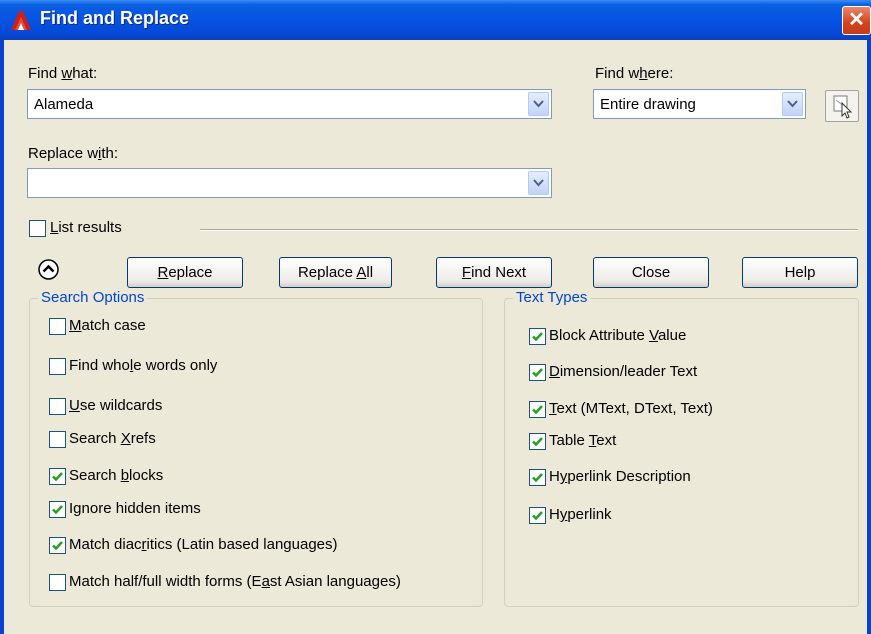 This screenshot has height=634, width=871. Describe the element at coordinates (86, 227) in the screenshot. I see `list-results-label: List results` at that location.